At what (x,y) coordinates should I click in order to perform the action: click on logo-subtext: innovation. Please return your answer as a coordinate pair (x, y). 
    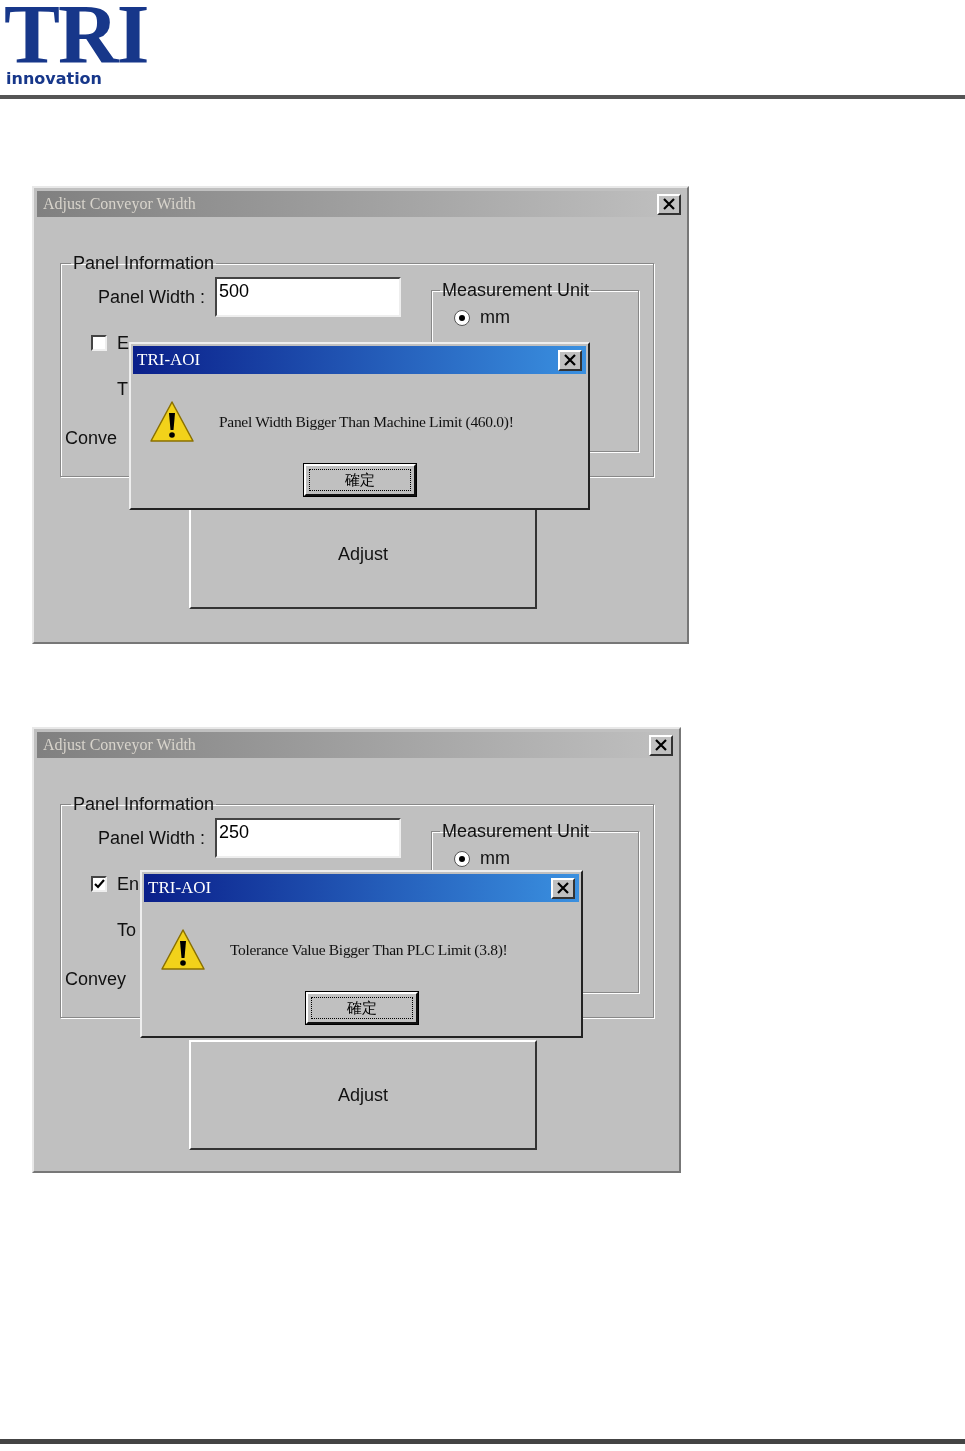
    Looking at the image, I should click on (54, 79).